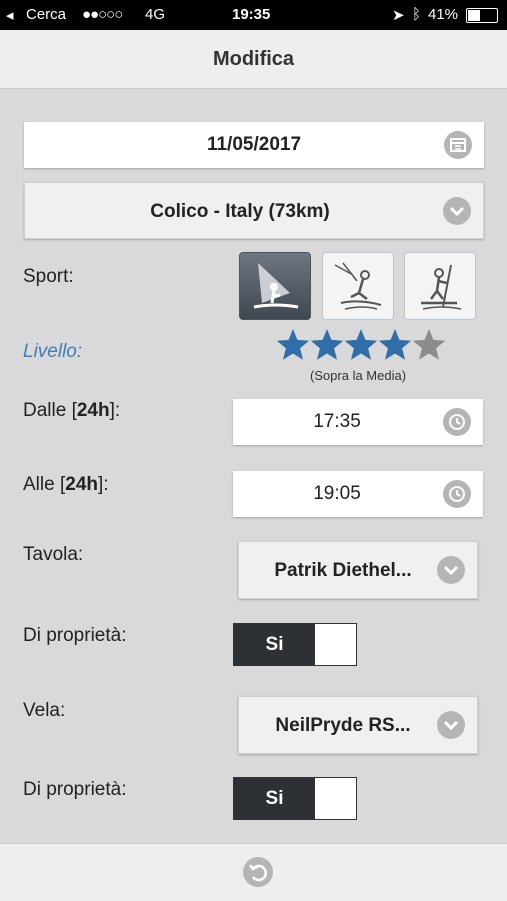 Image resolution: width=507 pixels, height=901 pixels. I want to click on date-value: 11/05/2017, so click(254, 144).